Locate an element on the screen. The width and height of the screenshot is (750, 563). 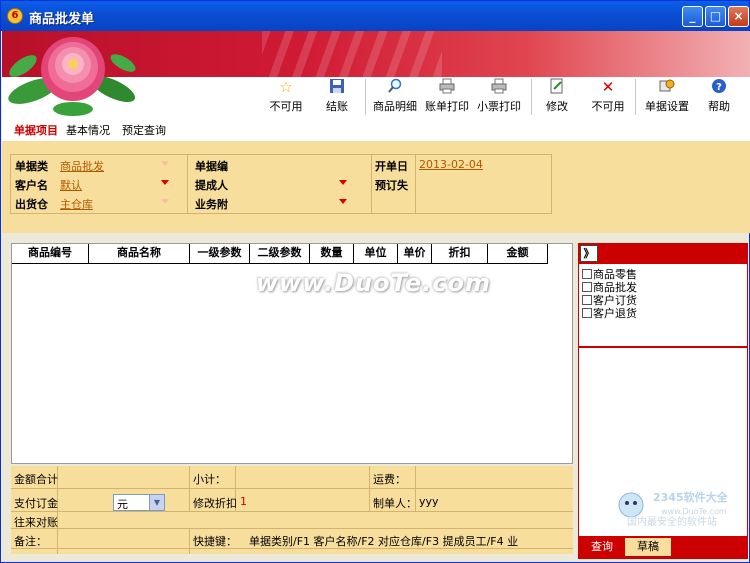
toolbar-label: 帮助 is located at coordinates (719, 106).